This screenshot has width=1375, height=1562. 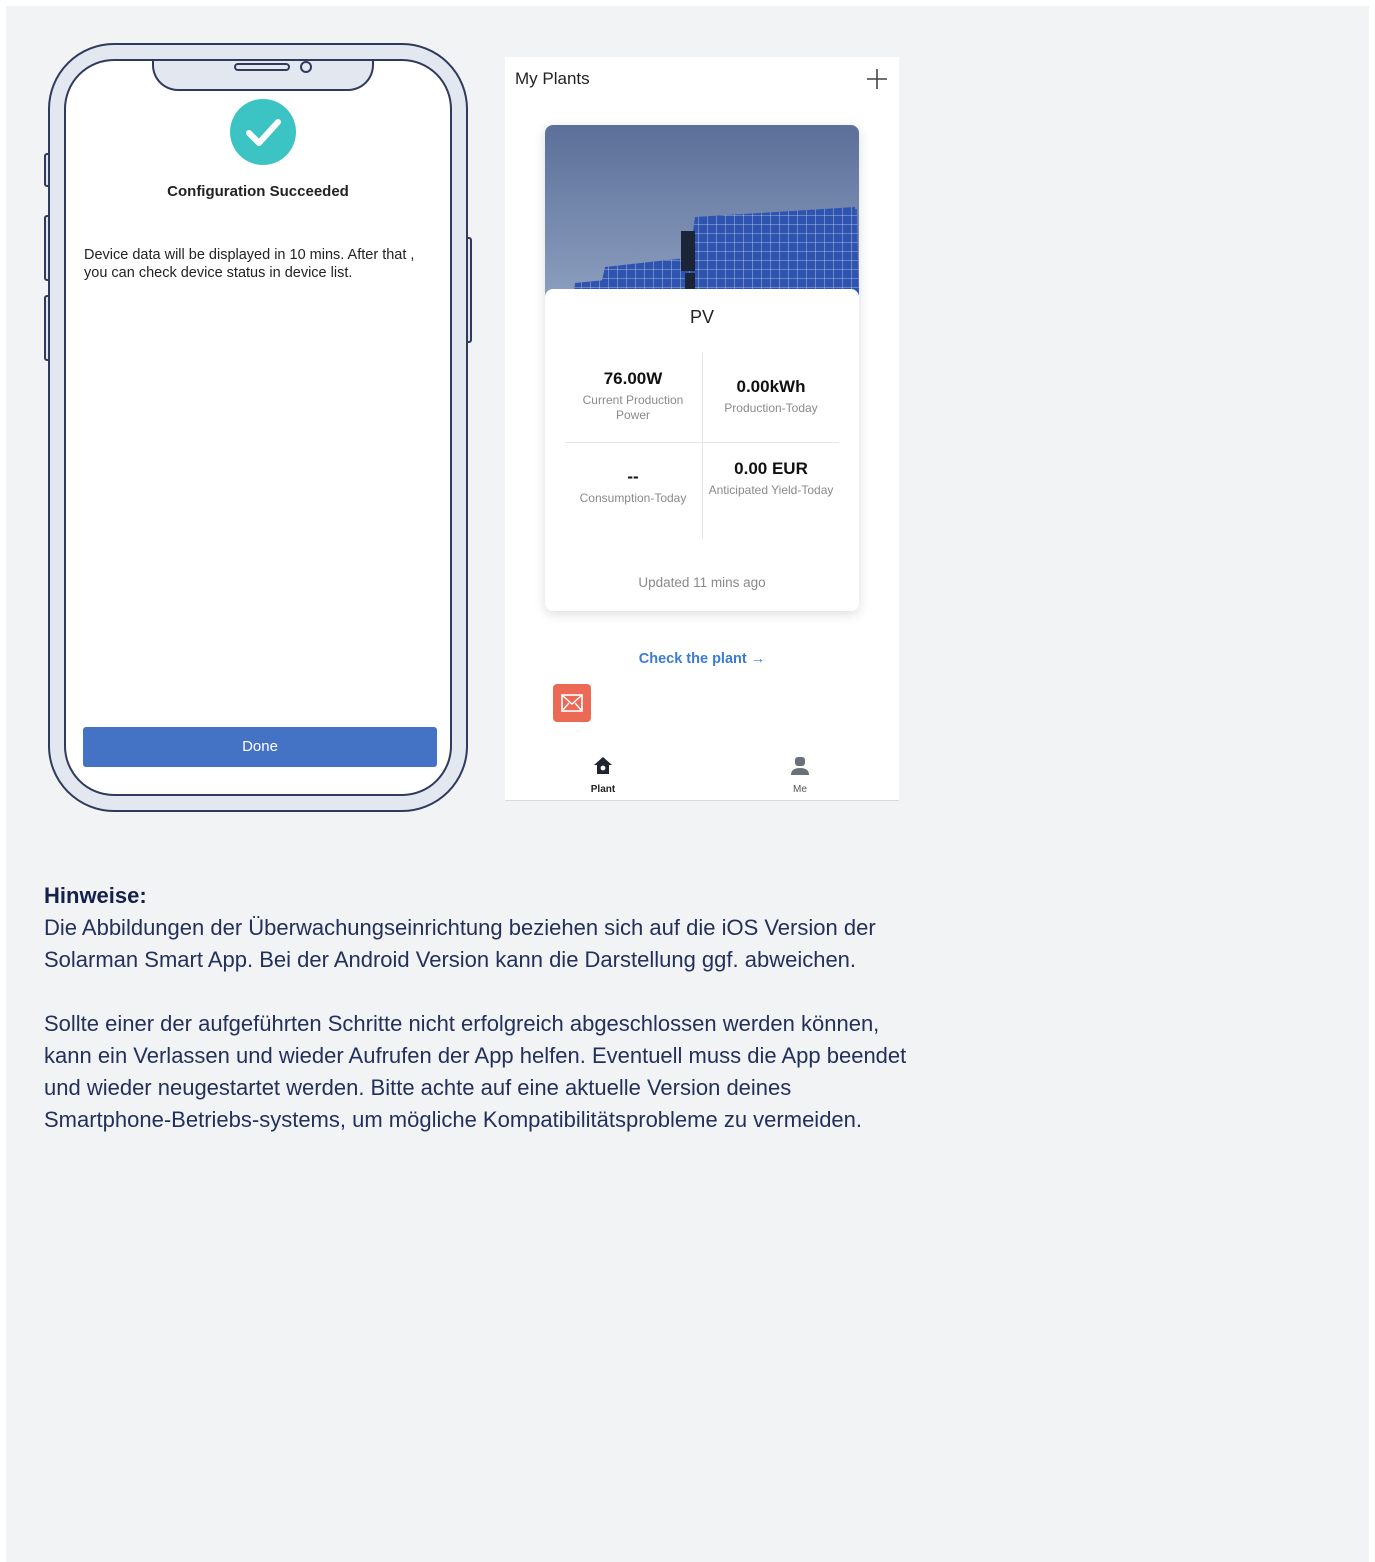 I want to click on camera-icon, so click(x=306, y=67).